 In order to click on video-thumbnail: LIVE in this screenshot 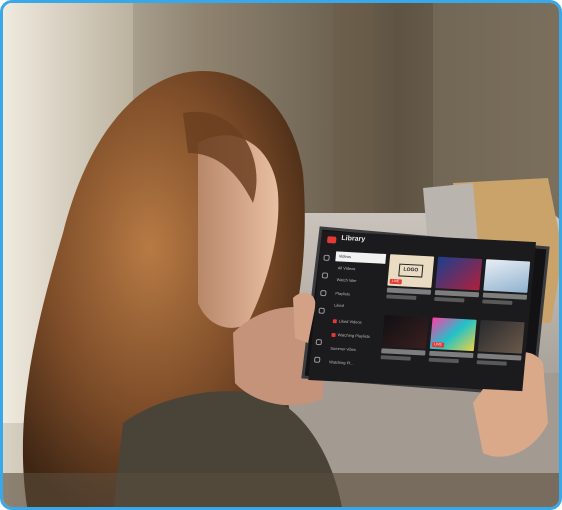, I will do `click(453, 334)`.